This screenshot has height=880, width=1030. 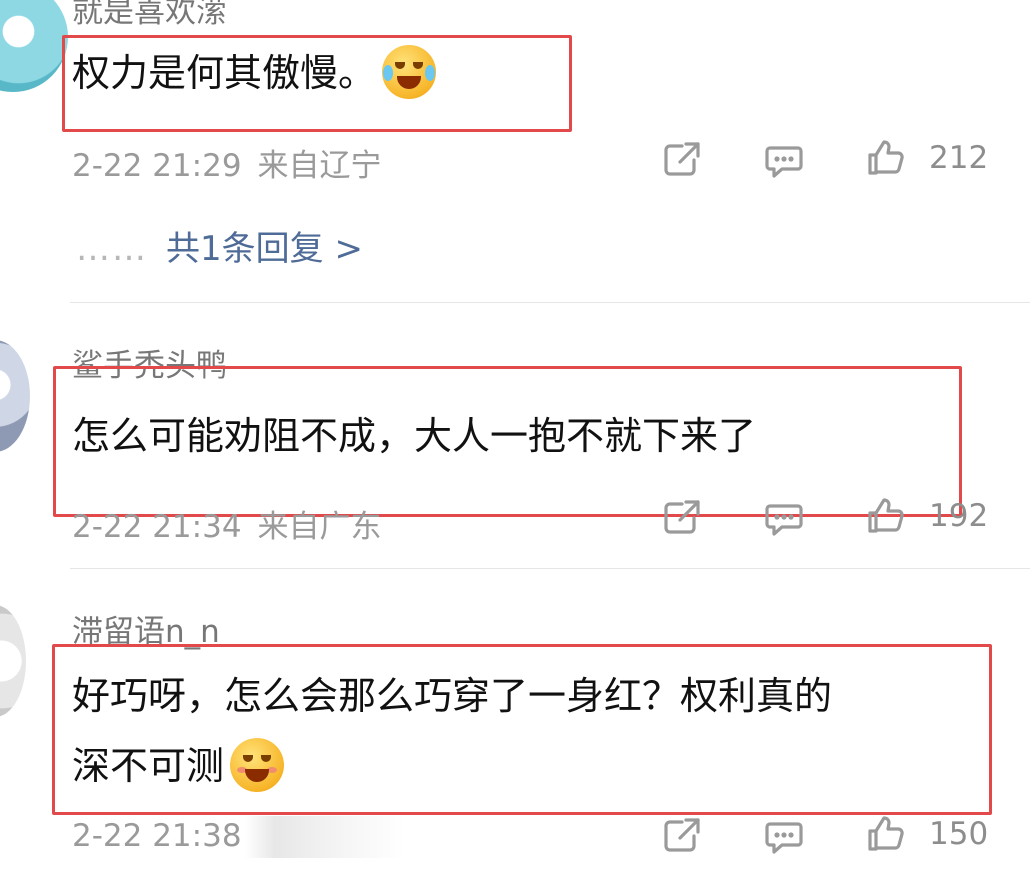 What do you see at coordinates (959, 834) in the screenshot?
I see `like-count: 150` at bounding box center [959, 834].